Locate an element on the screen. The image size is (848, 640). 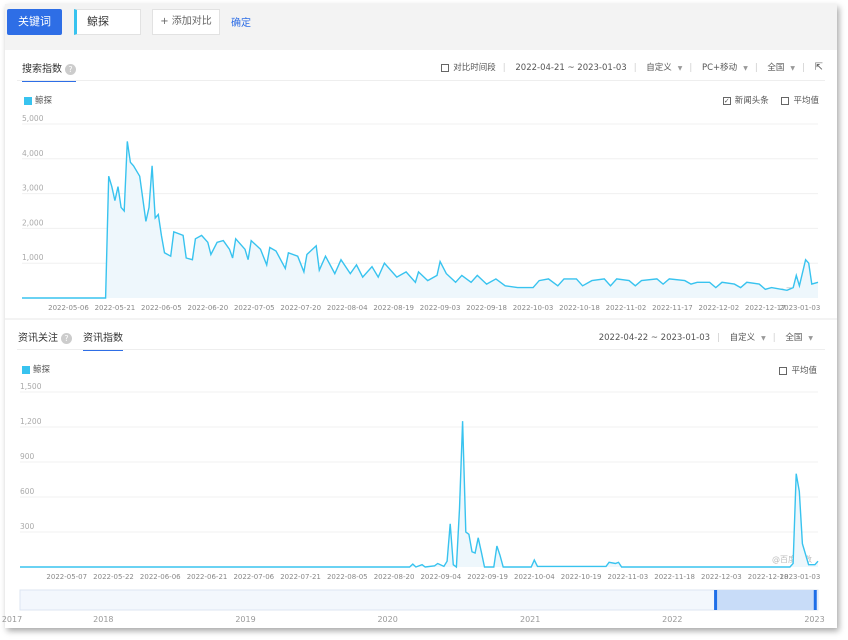
y-tick-label: 600 is located at coordinates (27, 491).